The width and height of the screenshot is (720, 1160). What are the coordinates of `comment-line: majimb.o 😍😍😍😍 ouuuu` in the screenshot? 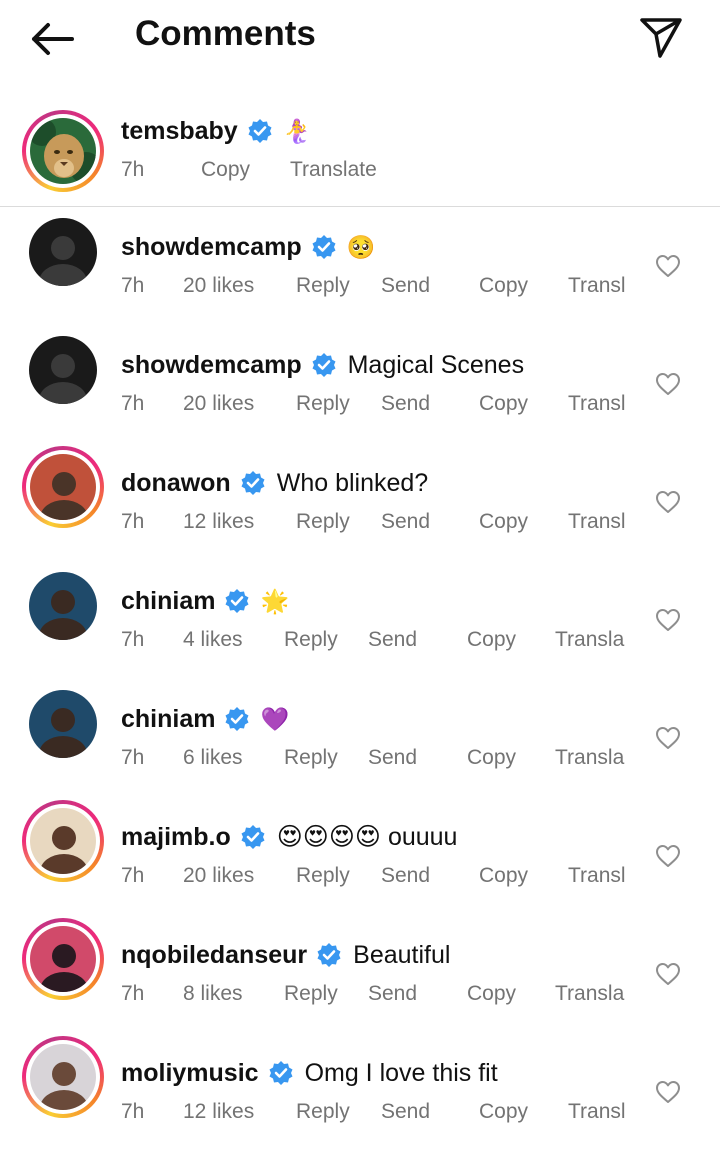 It's located at (289, 837).